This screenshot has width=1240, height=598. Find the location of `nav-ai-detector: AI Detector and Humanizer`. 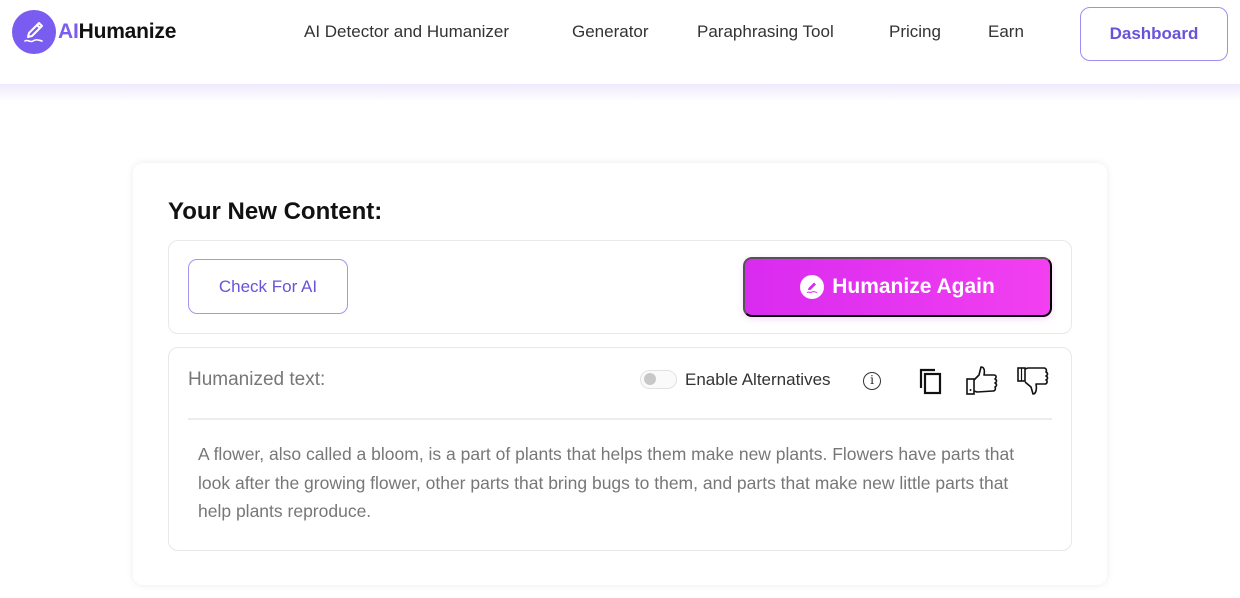

nav-ai-detector: AI Detector and Humanizer is located at coordinates (406, 32).